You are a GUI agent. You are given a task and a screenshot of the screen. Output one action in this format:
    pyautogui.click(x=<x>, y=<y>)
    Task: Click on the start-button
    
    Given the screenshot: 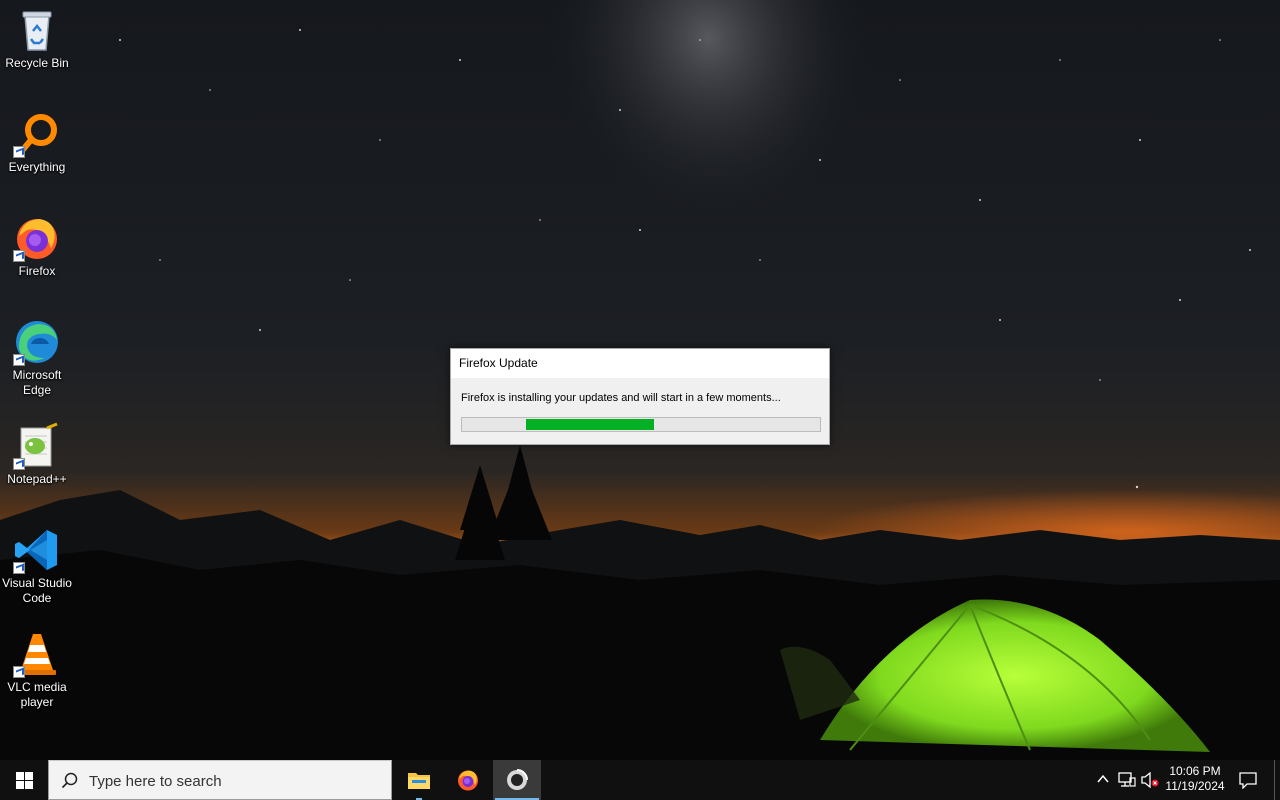 What is the action you would take?
    pyautogui.click(x=24, y=780)
    